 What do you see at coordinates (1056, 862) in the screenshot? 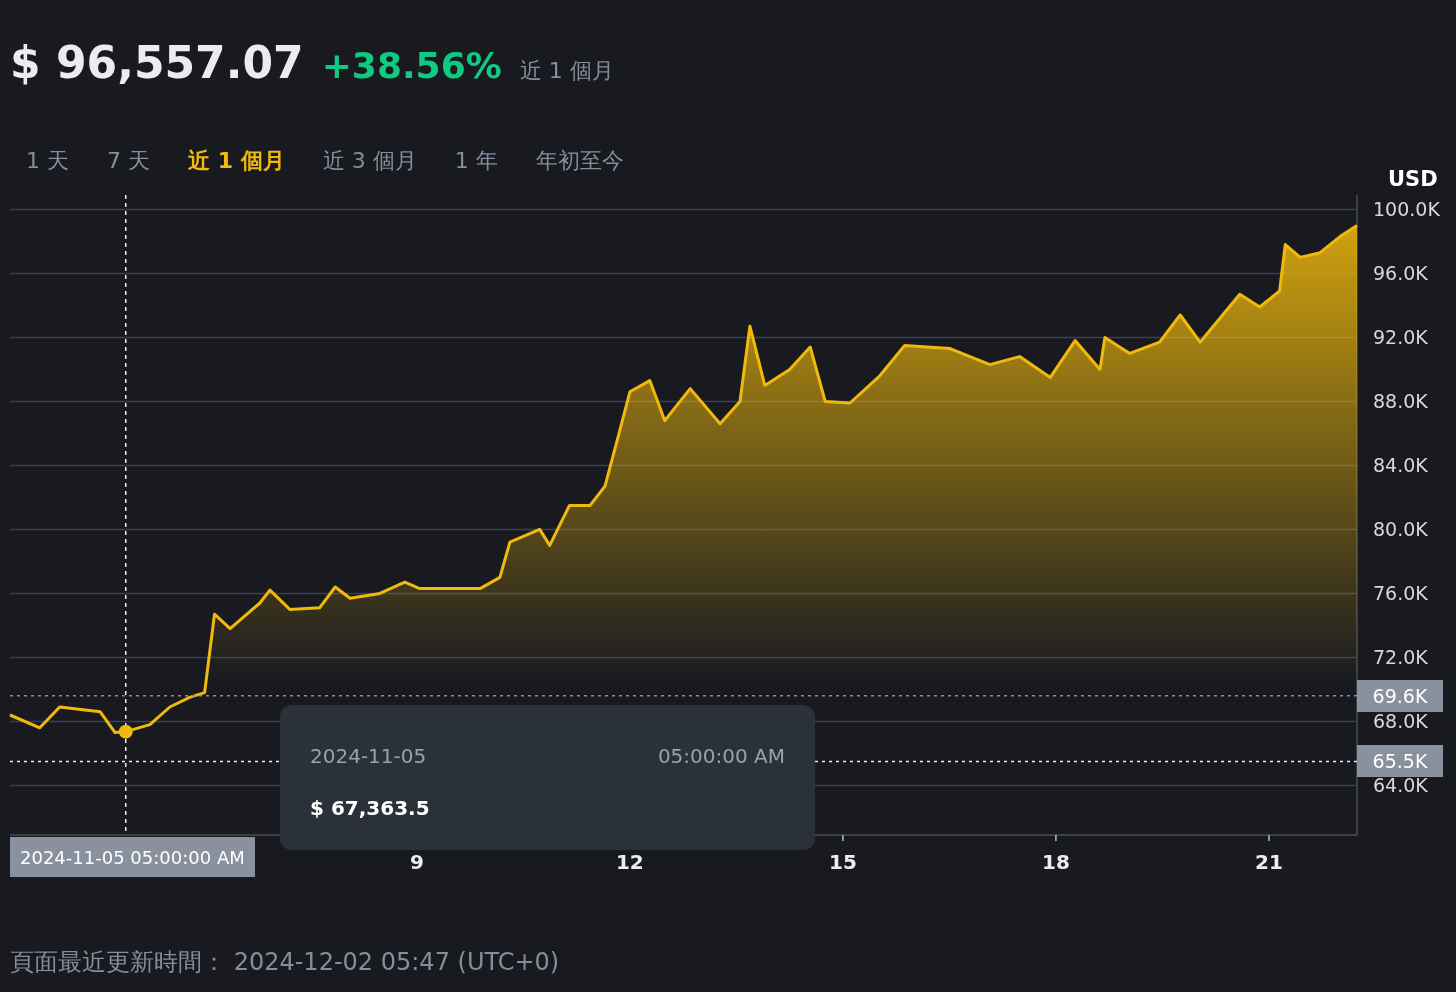
I see `axis-label: 18` at bounding box center [1056, 862].